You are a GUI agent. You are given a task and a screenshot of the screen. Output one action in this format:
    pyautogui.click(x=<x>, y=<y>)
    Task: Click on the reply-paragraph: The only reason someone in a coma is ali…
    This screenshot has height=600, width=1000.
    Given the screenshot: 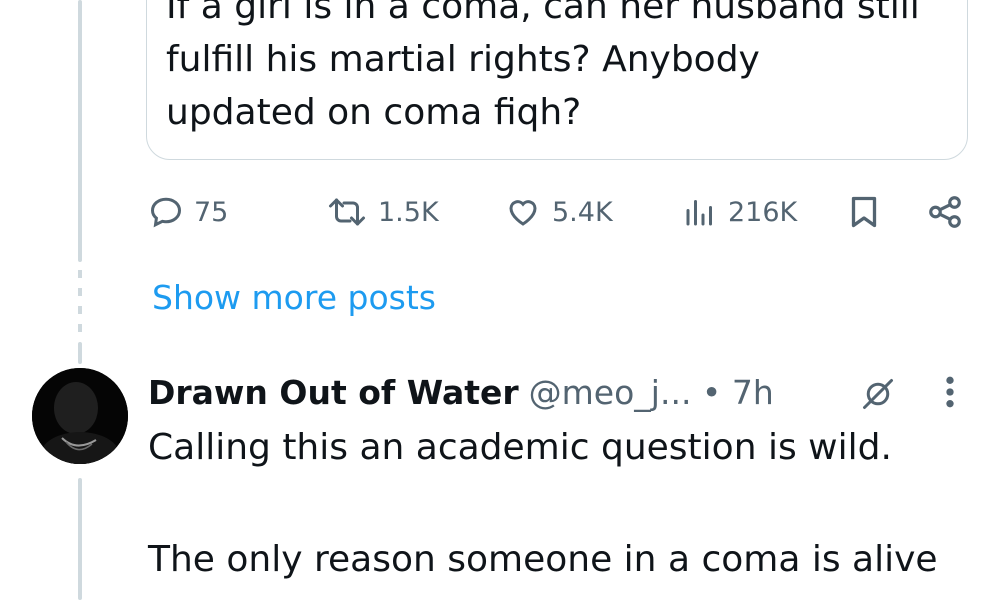 What is the action you would take?
    pyautogui.click(x=543, y=559)
    